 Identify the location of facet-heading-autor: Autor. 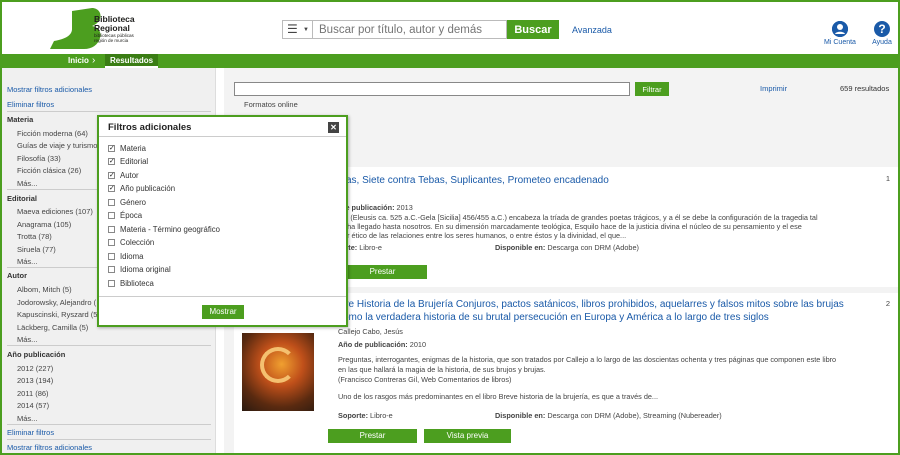
(17, 275).